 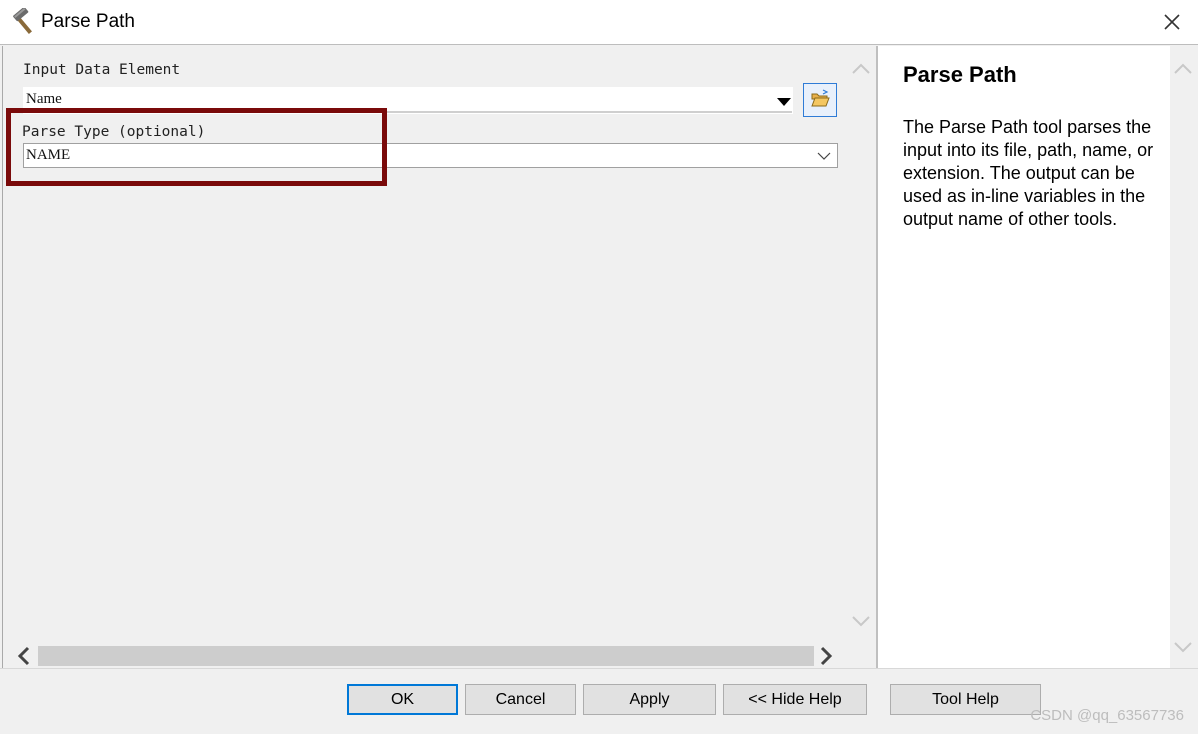 I want to click on apply-button: Apply, so click(x=649, y=699).